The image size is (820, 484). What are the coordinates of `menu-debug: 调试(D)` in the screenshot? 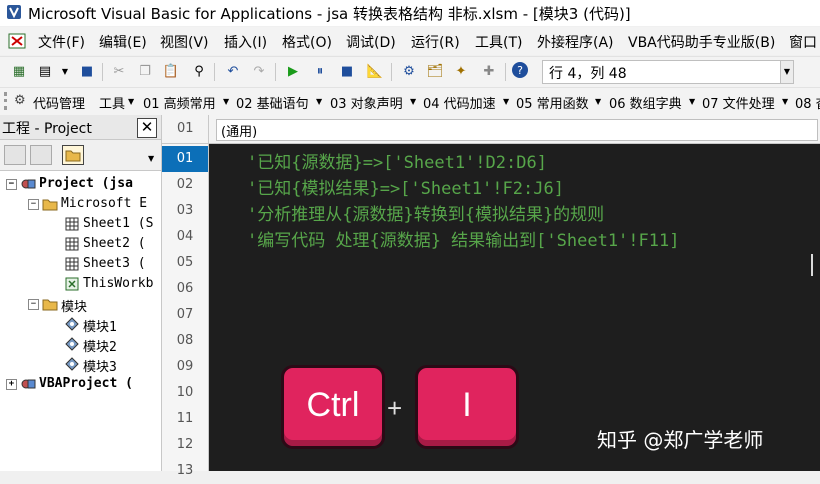 It's located at (371, 42).